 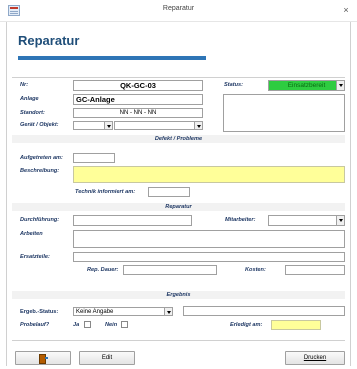 I want to click on durchfuehrung-label: Durchführung:, so click(x=40, y=220).